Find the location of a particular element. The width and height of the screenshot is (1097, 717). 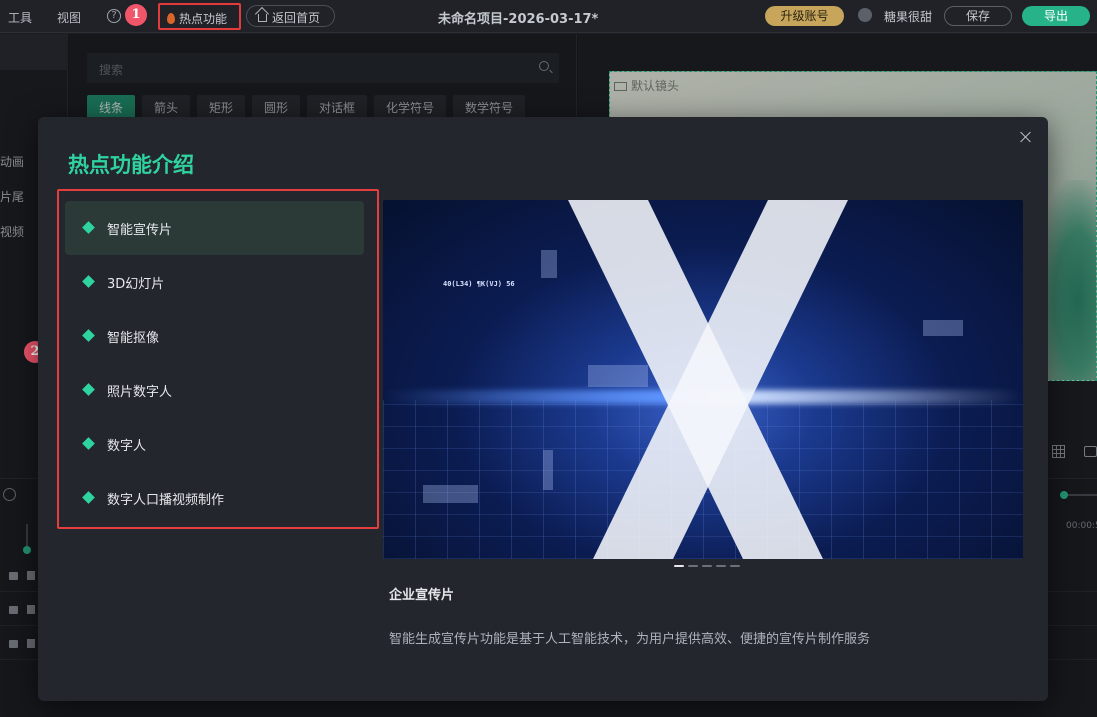

hot-features-button: 热点功能 is located at coordinates (199, 16).